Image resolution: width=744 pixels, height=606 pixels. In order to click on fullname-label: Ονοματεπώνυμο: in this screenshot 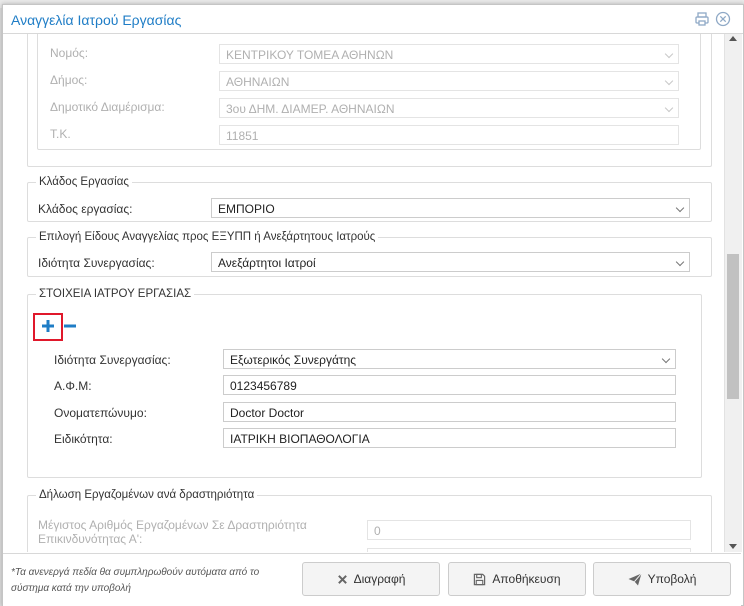, I will do `click(100, 413)`.